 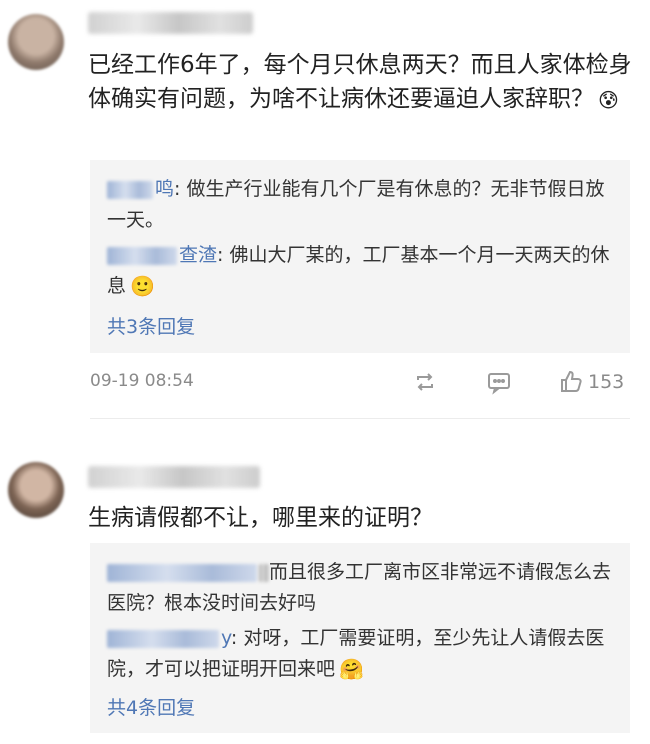 What do you see at coordinates (151, 325) in the screenshot?
I see `more-replies-link: 共3条回复` at bounding box center [151, 325].